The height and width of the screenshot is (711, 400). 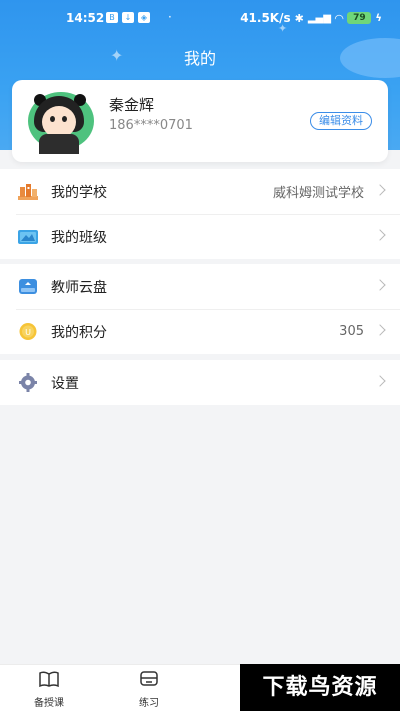 I want to click on tab-label: 备授课, so click(x=49, y=703).